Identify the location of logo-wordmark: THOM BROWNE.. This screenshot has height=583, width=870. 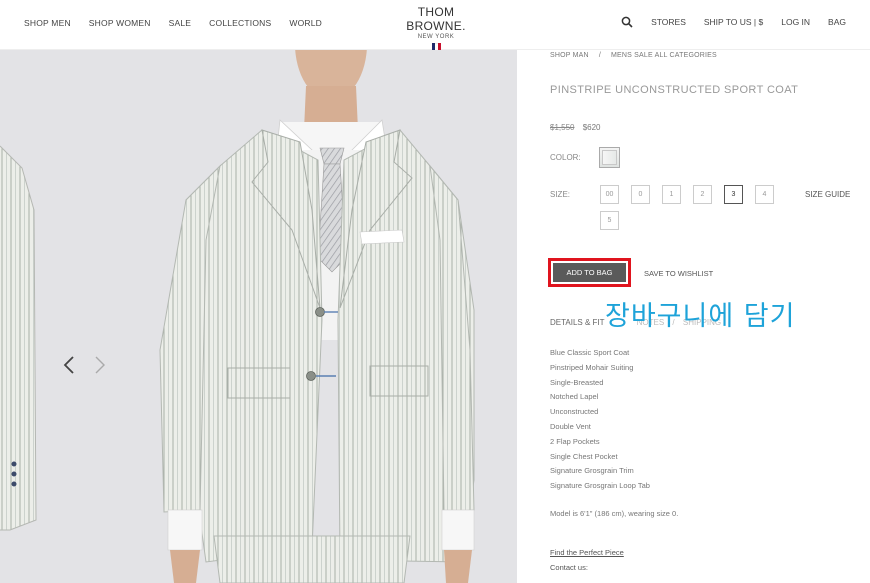
(436, 19).